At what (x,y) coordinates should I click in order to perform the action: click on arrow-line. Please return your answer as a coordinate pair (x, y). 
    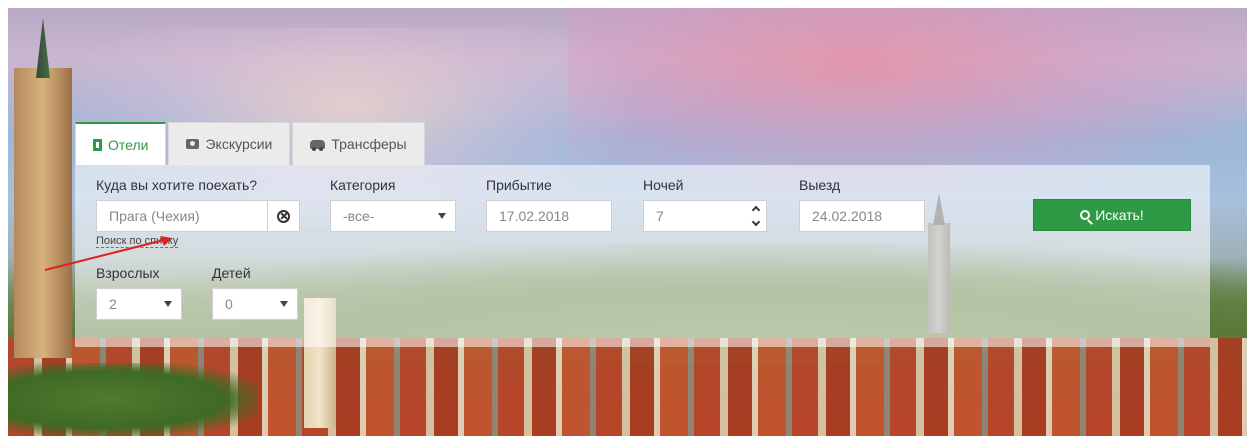
    Looking at the image, I should click on (106, 254).